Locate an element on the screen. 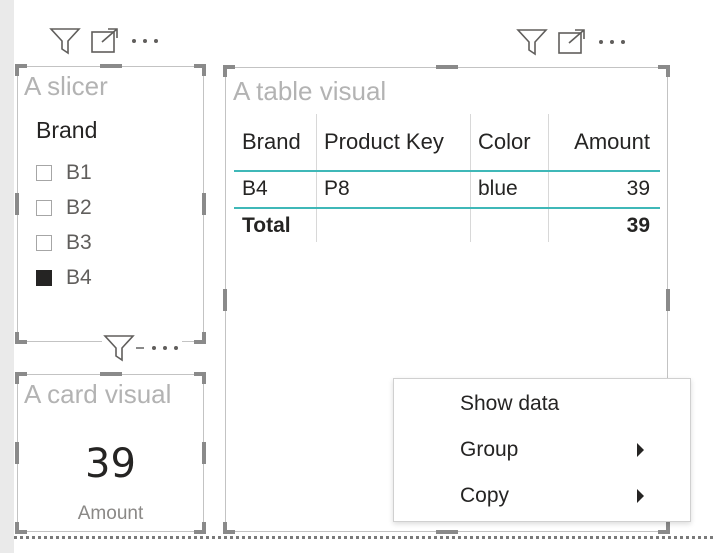 The height and width of the screenshot is (553, 713). slicer-item-b3: B3 is located at coordinates (64, 242).